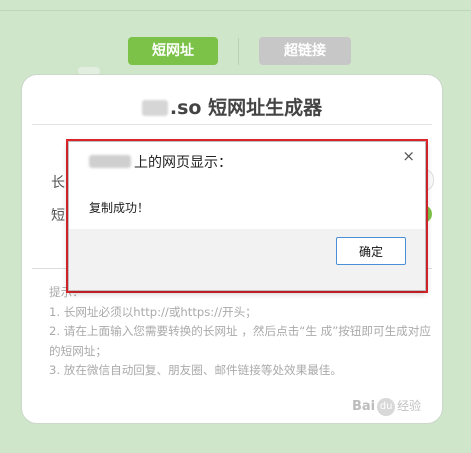  I want to click on tab-super-link: 超链接, so click(305, 51).